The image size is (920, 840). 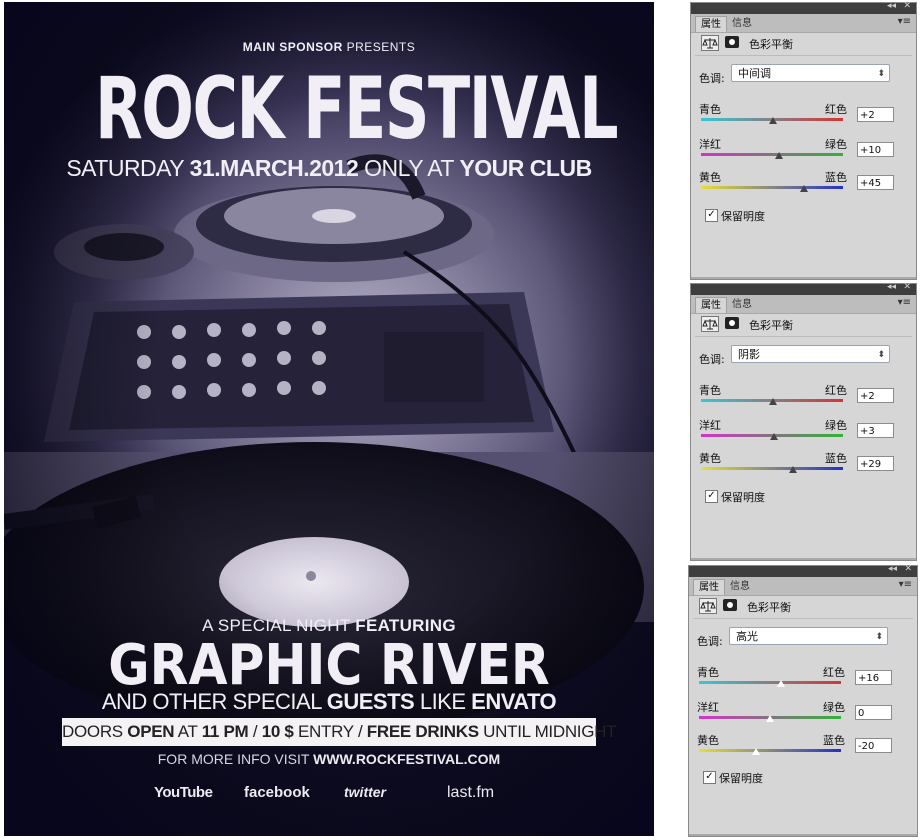 What do you see at coordinates (875, 149) in the screenshot?
I see `slider-value-field: +10` at bounding box center [875, 149].